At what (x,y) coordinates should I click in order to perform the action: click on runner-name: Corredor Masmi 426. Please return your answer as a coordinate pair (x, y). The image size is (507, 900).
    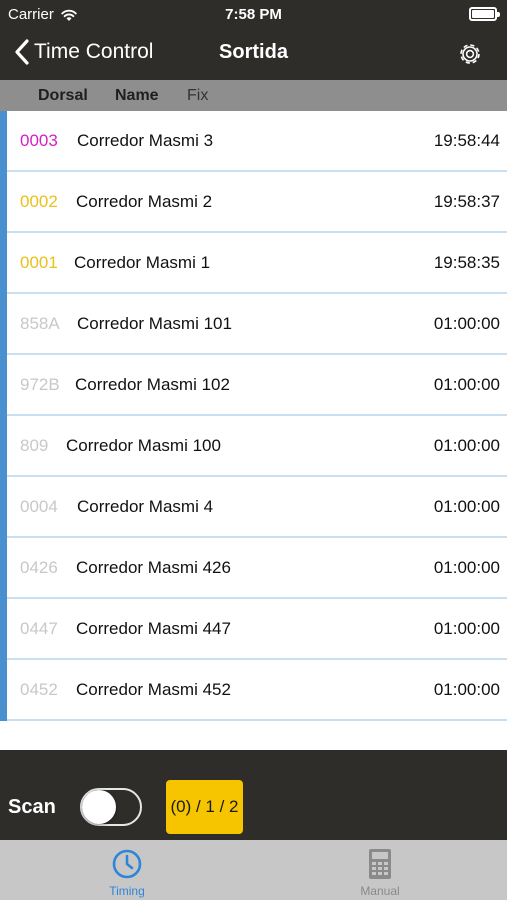
    Looking at the image, I should click on (153, 567).